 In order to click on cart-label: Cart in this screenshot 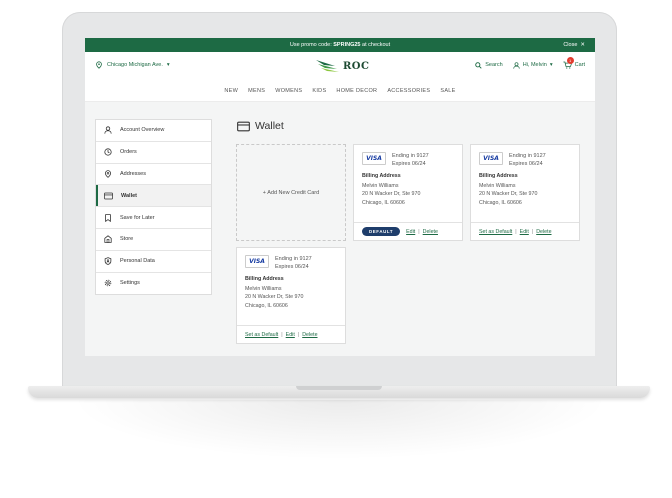, I will do `click(579, 65)`.